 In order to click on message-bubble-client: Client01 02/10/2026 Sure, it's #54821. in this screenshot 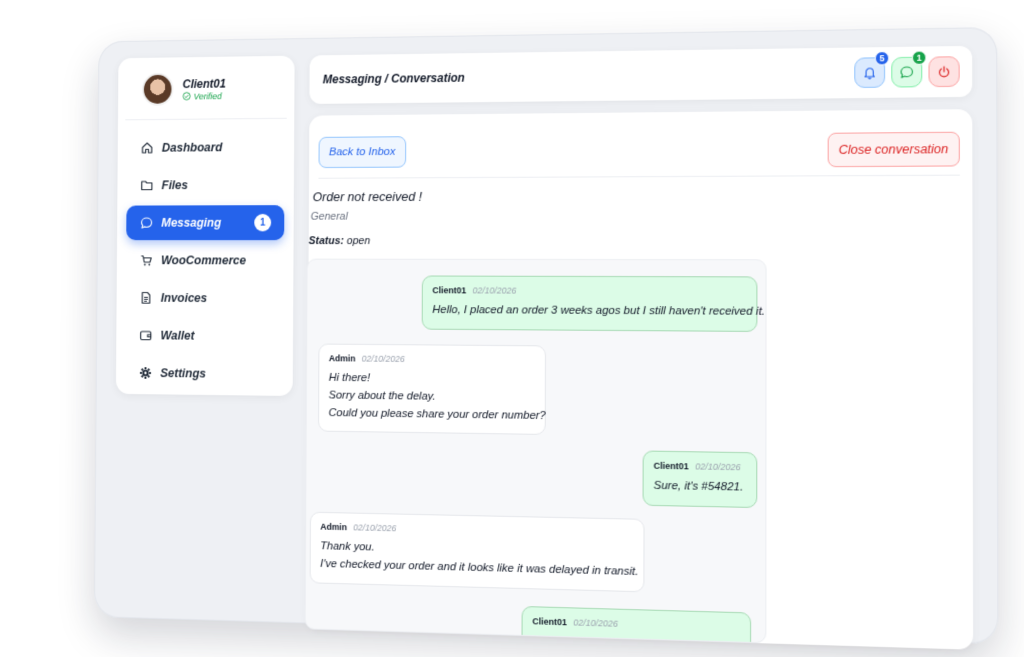, I will do `click(700, 479)`.